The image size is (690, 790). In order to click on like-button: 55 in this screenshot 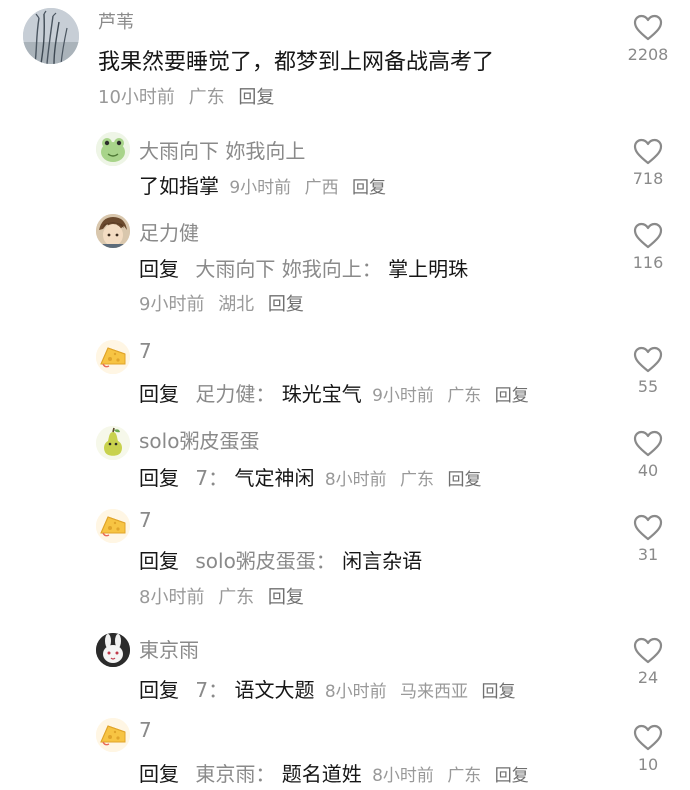, I will do `click(648, 371)`.